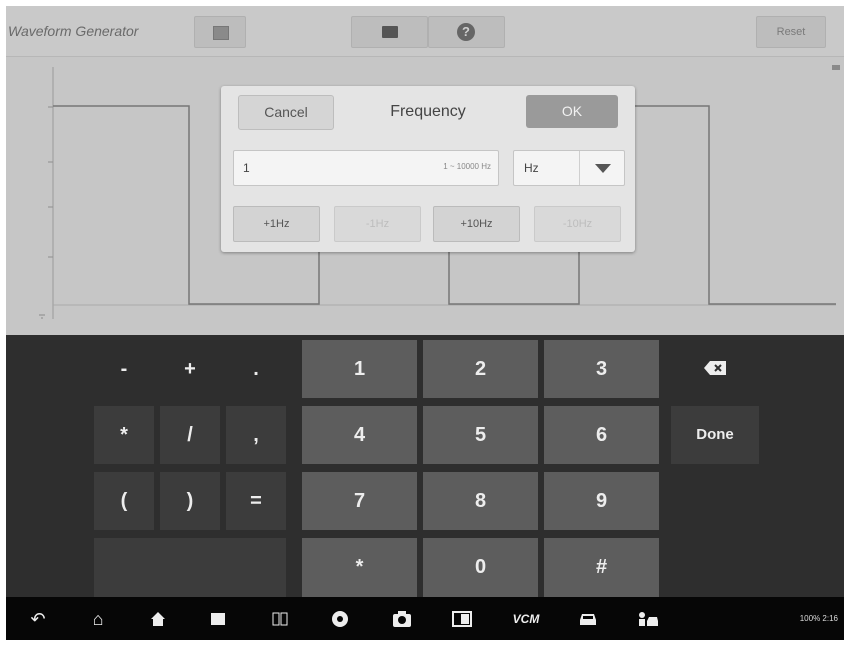 The width and height of the screenshot is (850, 645). Describe the element at coordinates (476, 224) in the screenshot. I see `plus-10hz-button: +10Hz` at that location.